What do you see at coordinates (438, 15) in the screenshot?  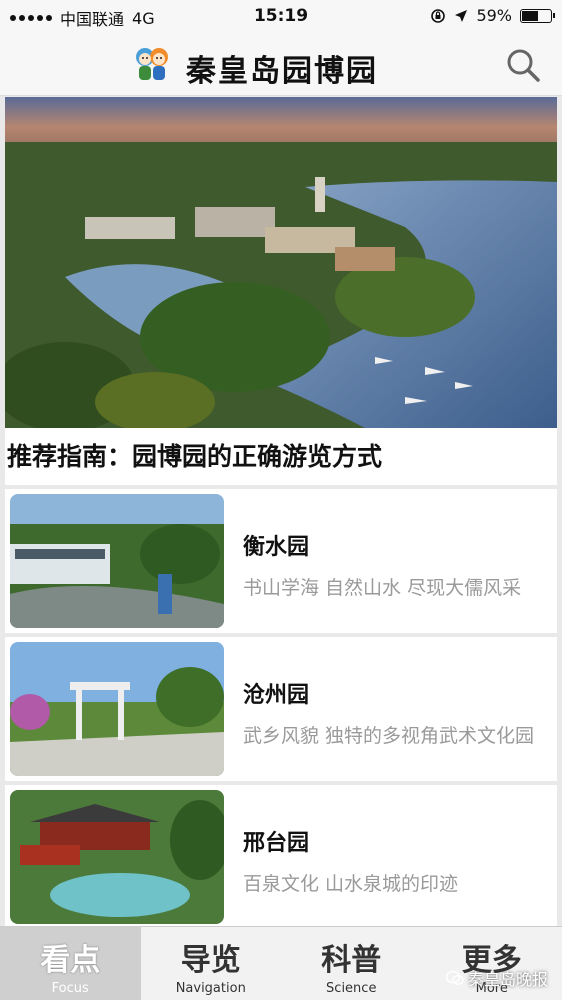 I see `orientation-lock-icon` at bounding box center [438, 15].